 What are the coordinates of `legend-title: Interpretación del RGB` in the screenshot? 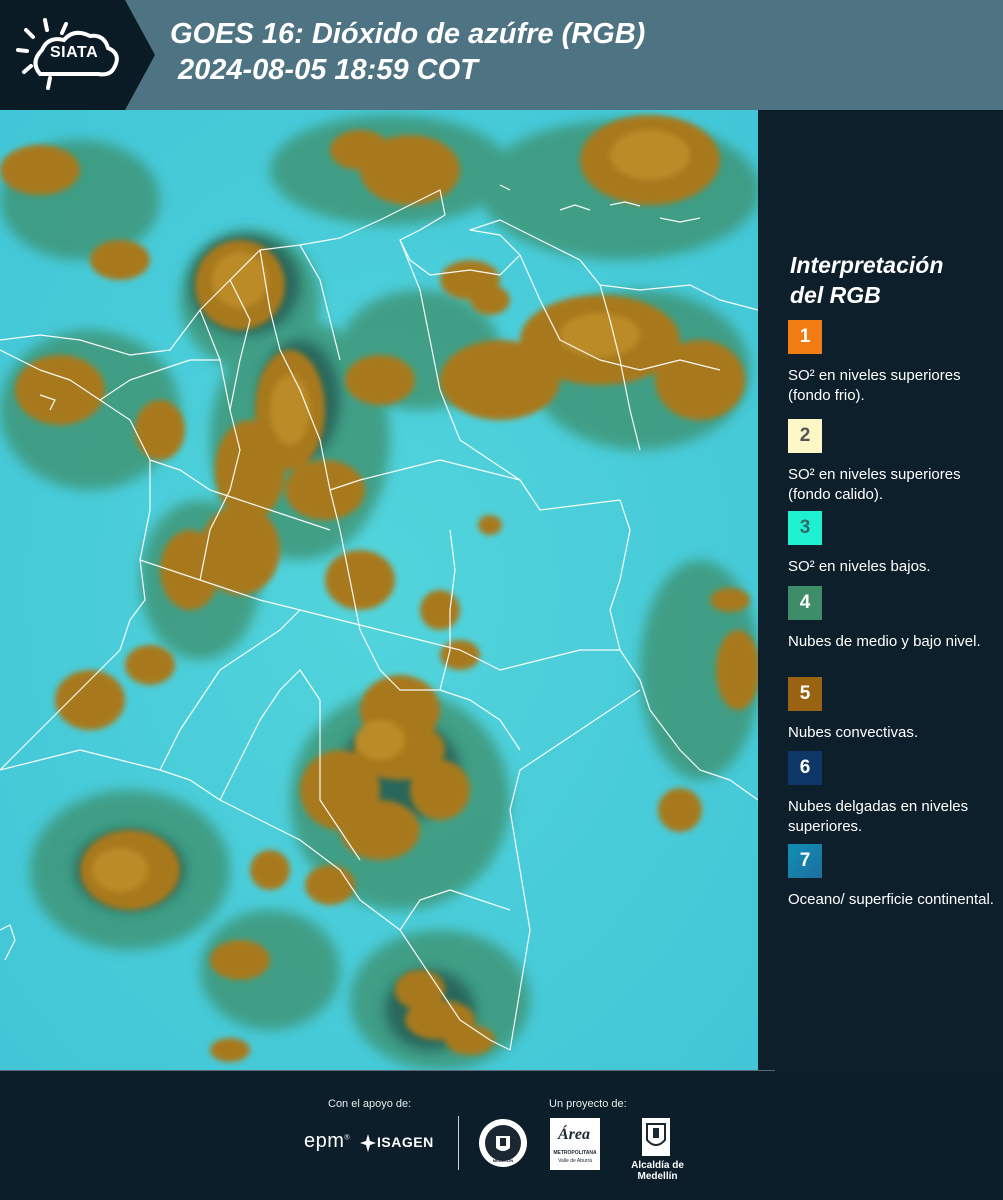 It's located at (866, 280).